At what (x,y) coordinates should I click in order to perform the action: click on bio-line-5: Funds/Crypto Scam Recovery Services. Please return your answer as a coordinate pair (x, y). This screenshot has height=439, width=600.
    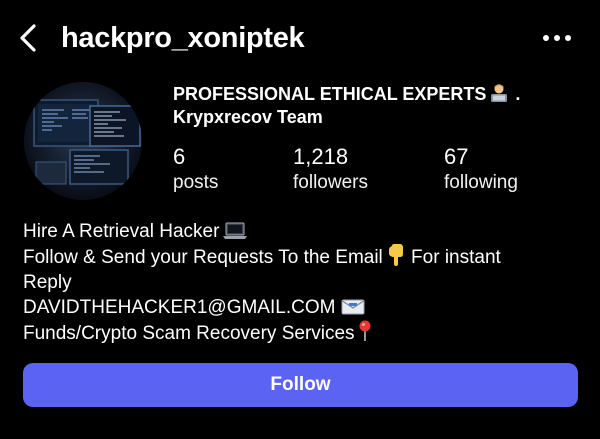
    Looking at the image, I should click on (303, 333).